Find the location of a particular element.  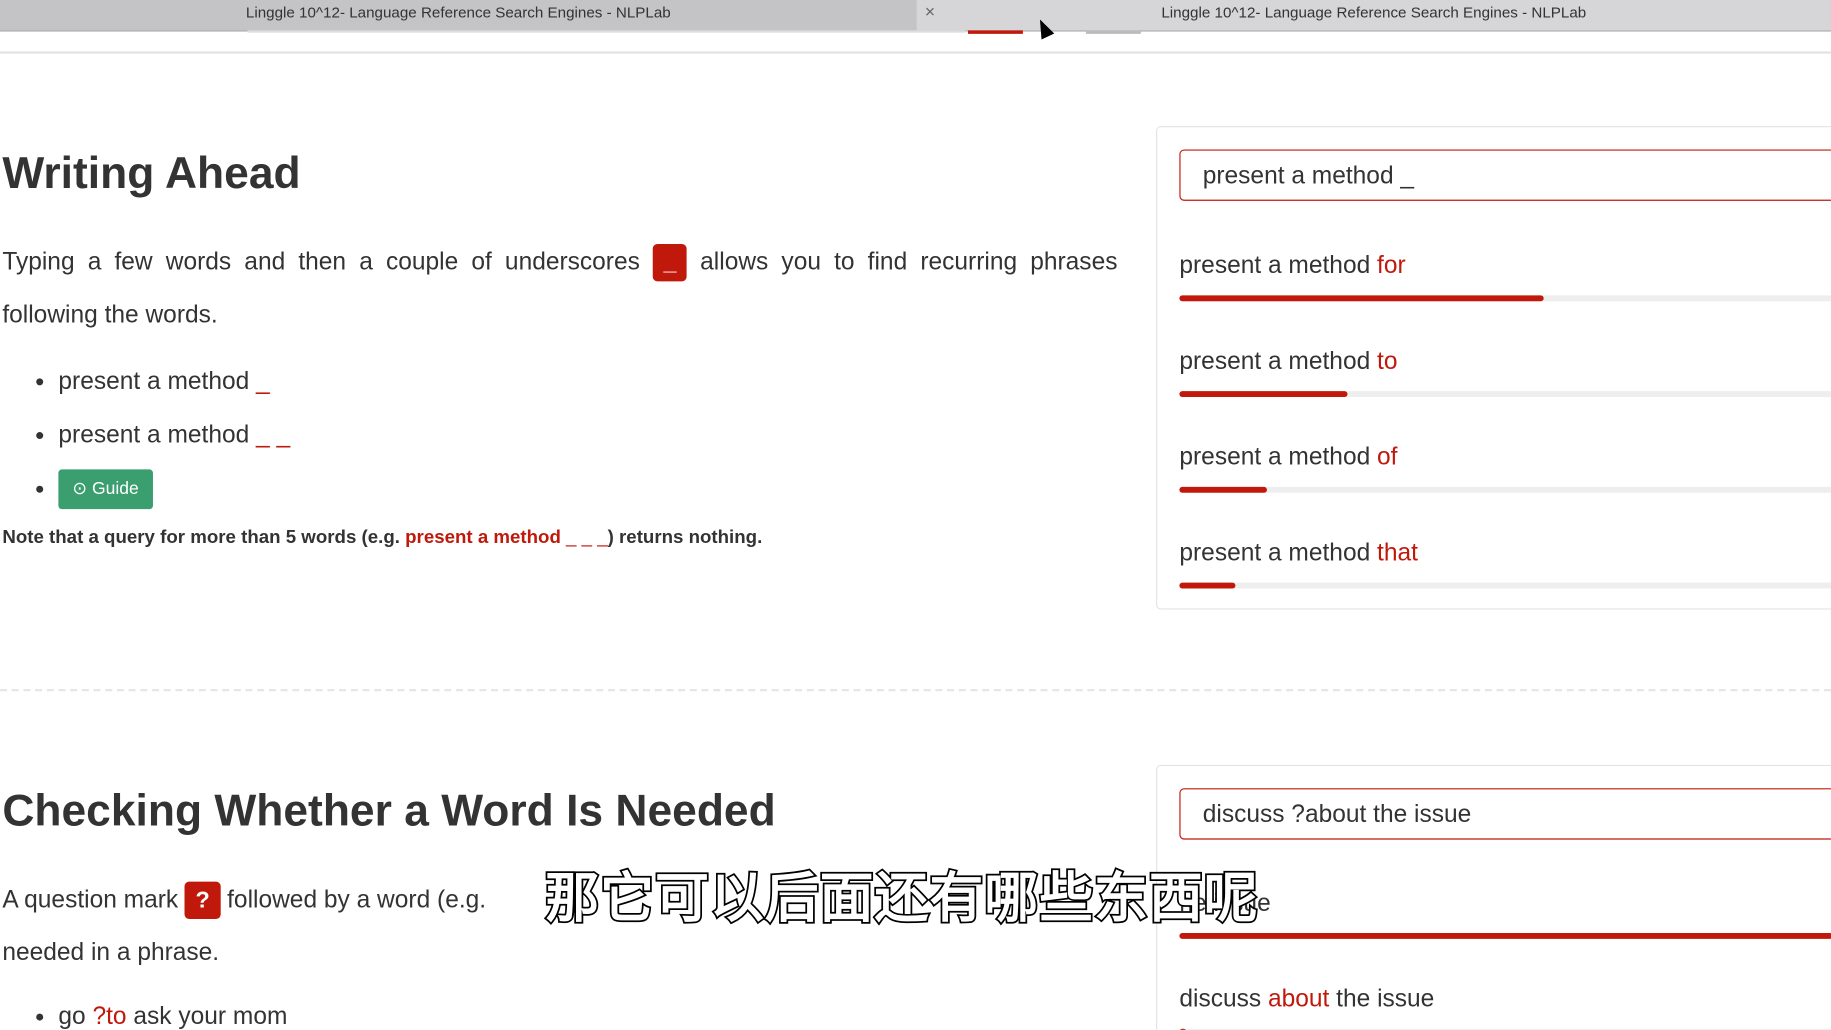

result-phrase: present a method of is located at coordinates (1288, 458).